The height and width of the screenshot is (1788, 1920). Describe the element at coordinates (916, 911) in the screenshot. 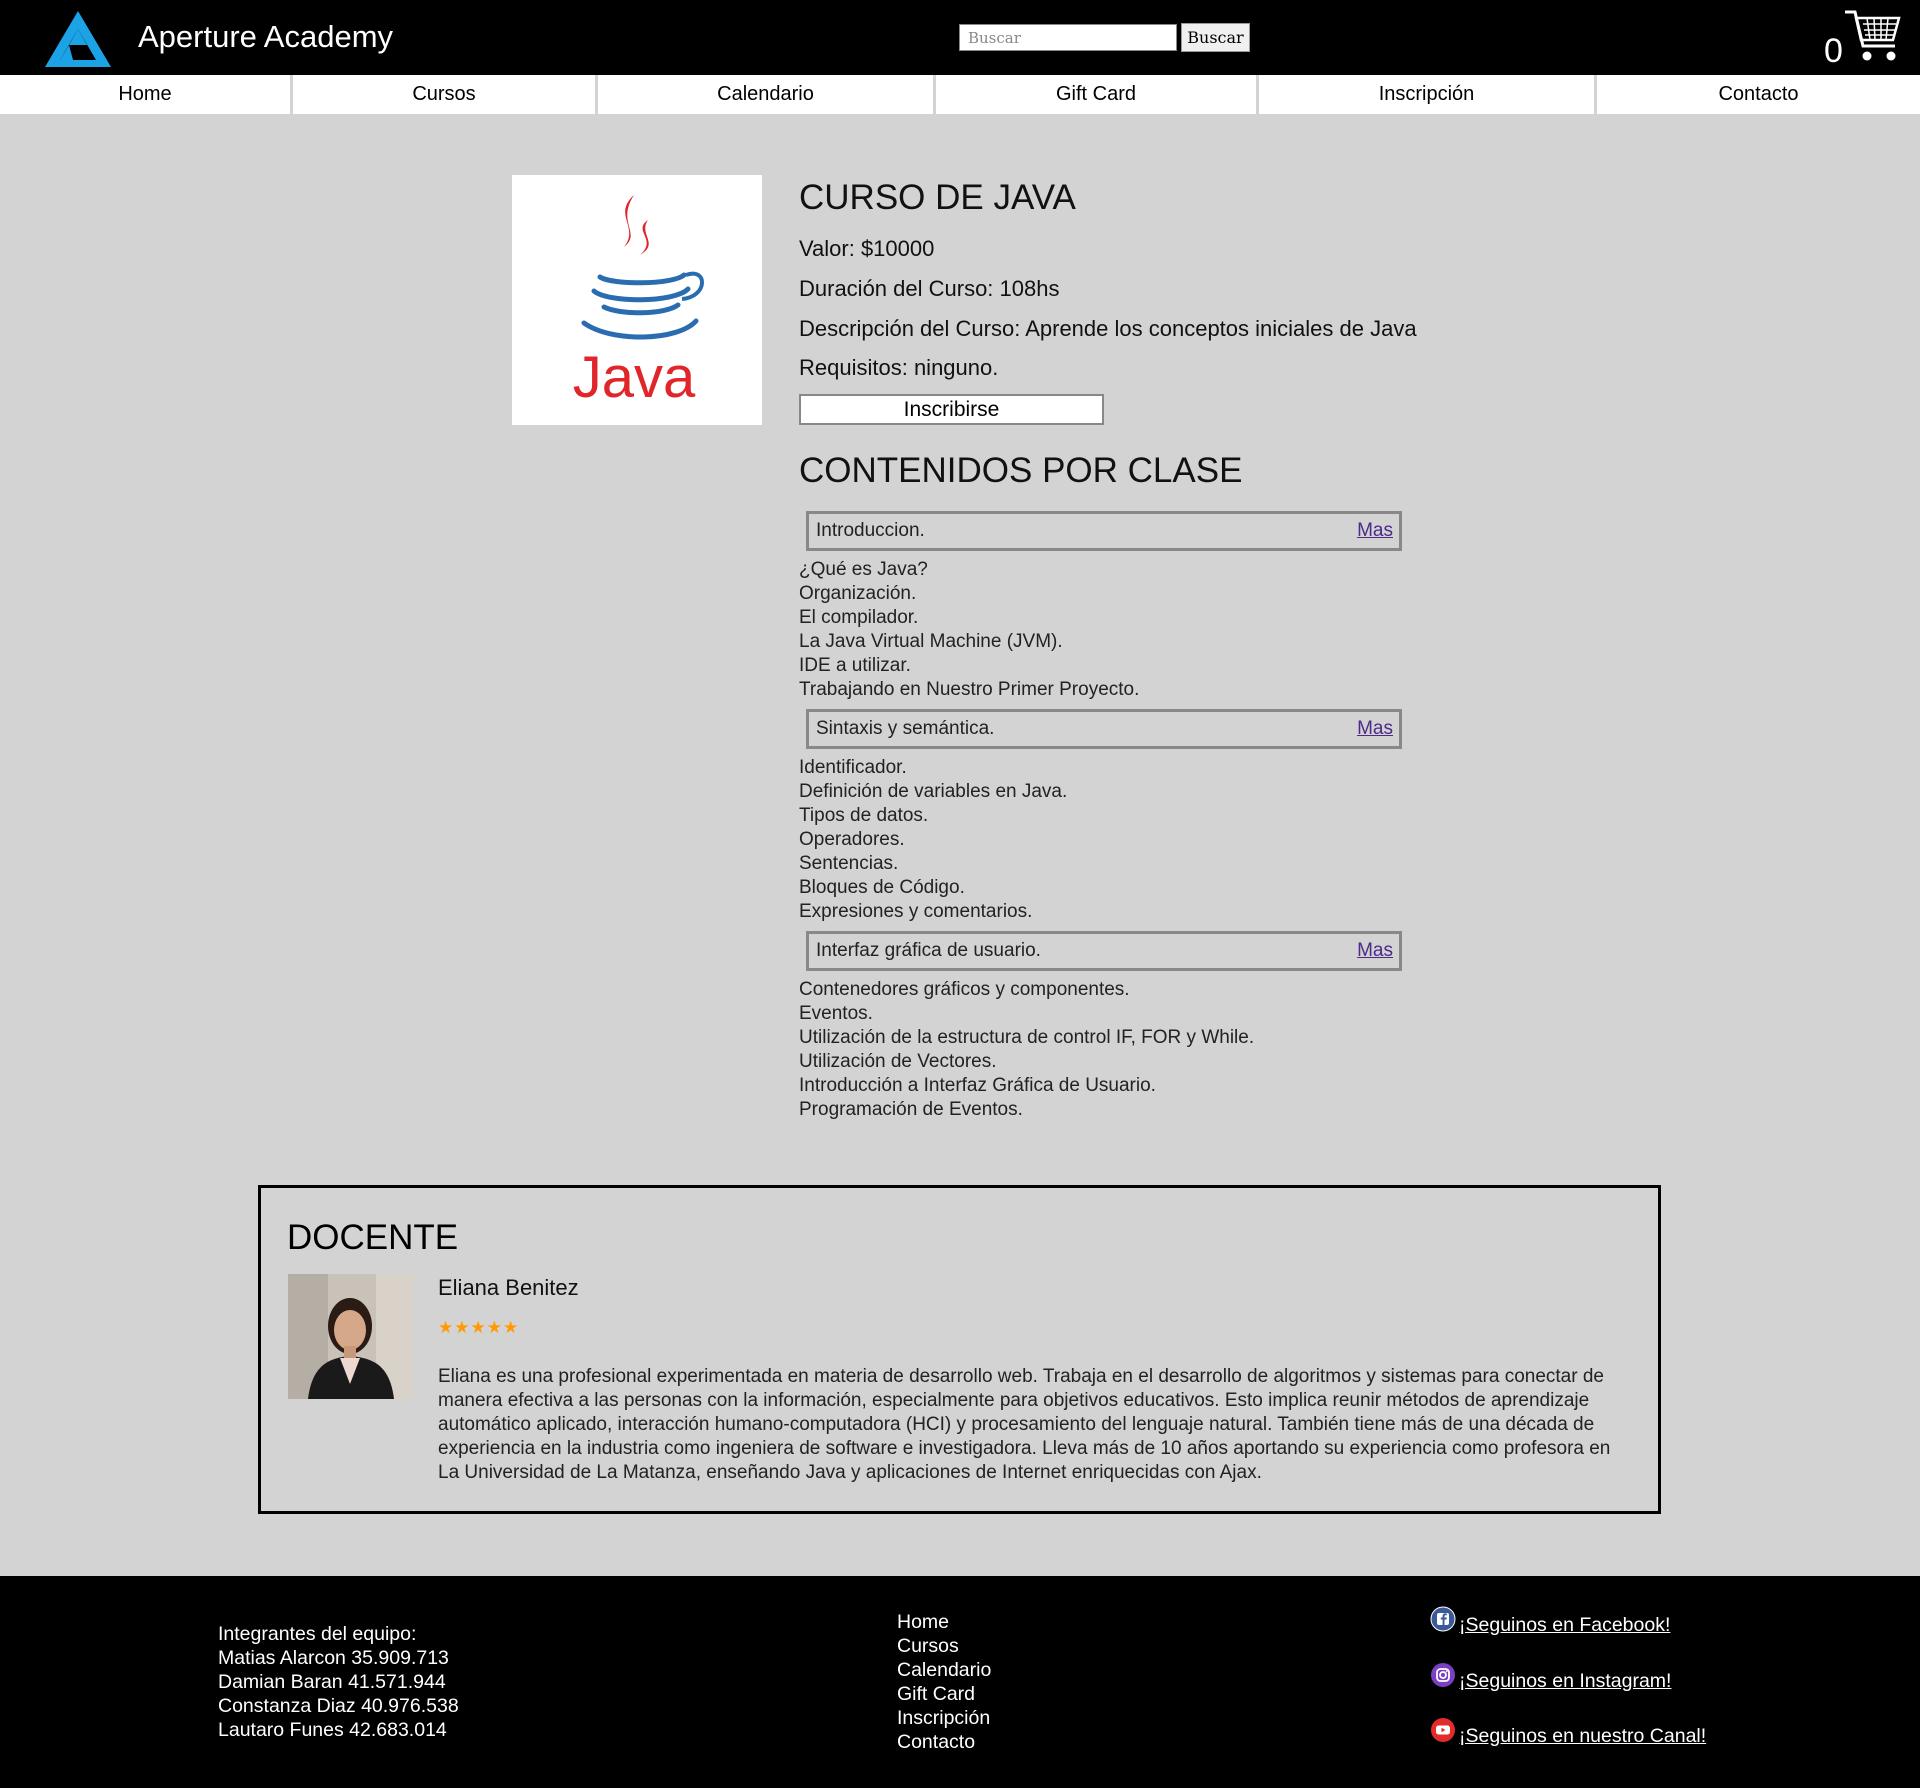

I see `topic-item: Expresiones y comentarios.` at that location.